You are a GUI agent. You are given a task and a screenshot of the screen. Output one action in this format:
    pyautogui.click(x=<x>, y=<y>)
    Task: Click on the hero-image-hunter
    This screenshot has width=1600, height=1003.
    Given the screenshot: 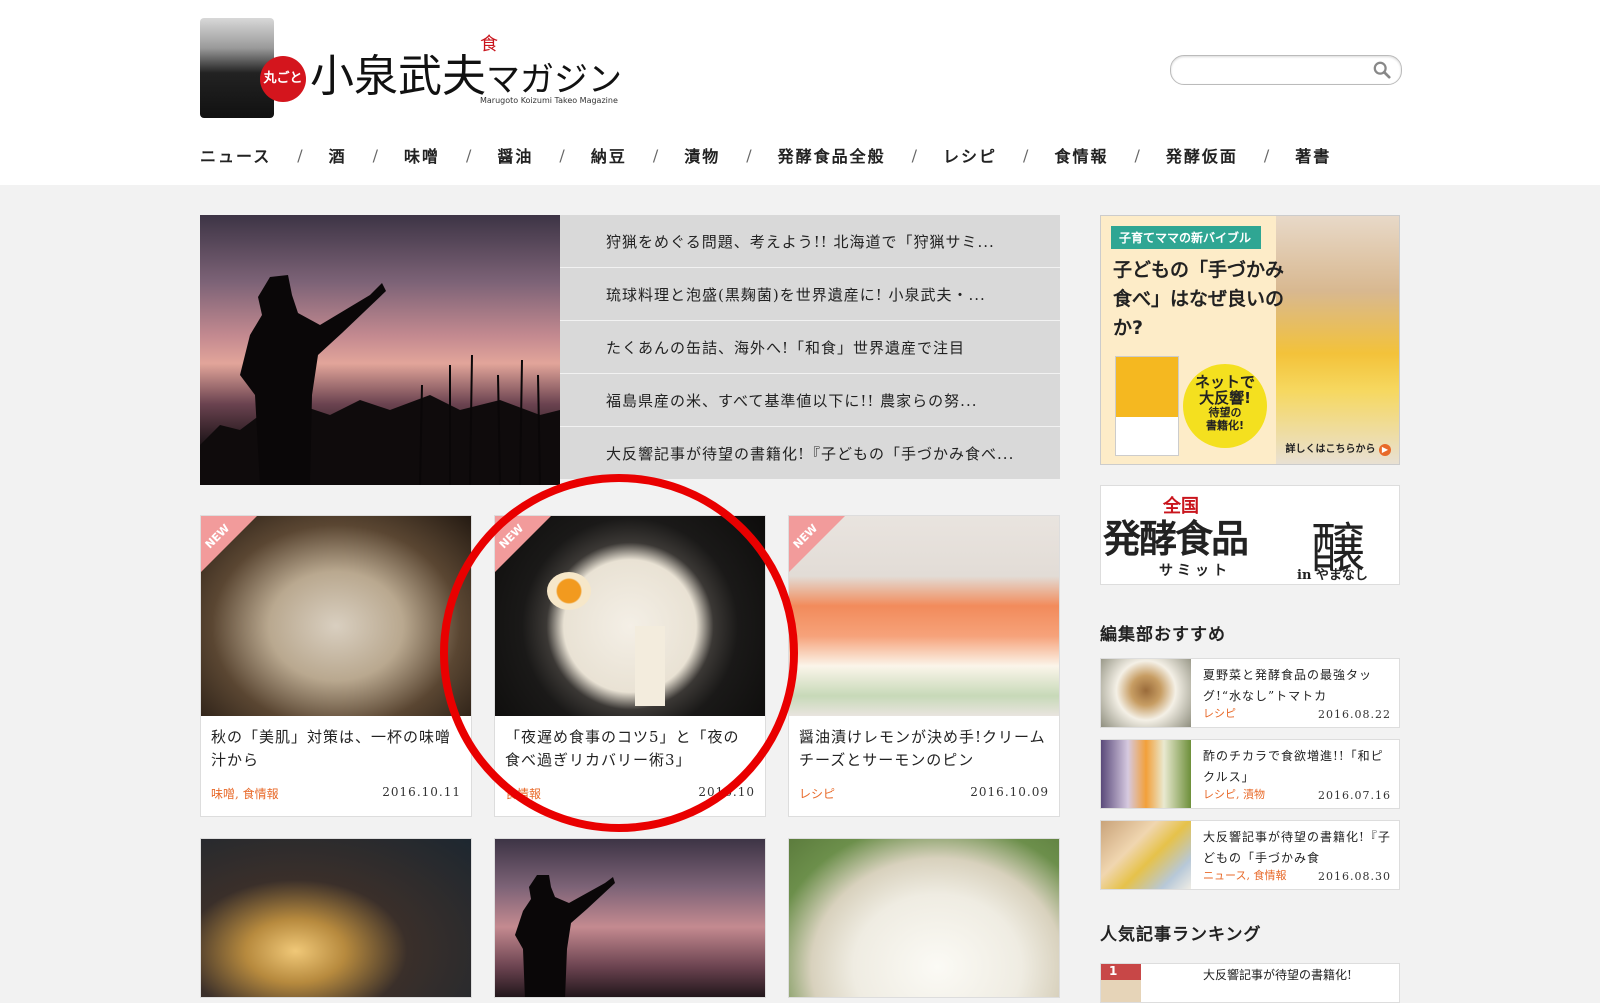 What is the action you would take?
    pyautogui.click(x=380, y=350)
    